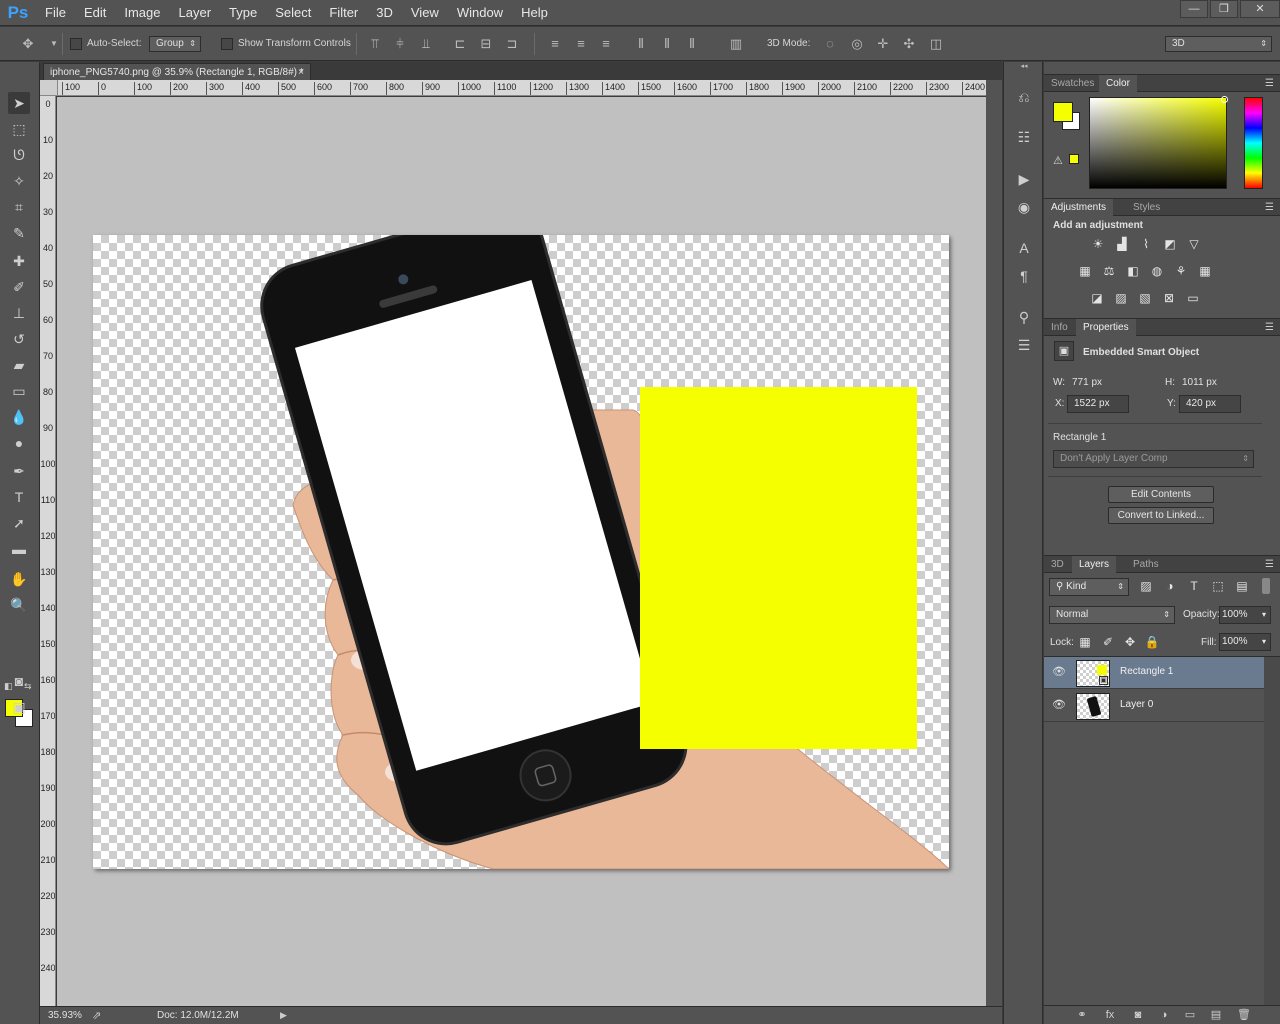  I want to click on layer-name: Layer 0, so click(1136, 704).